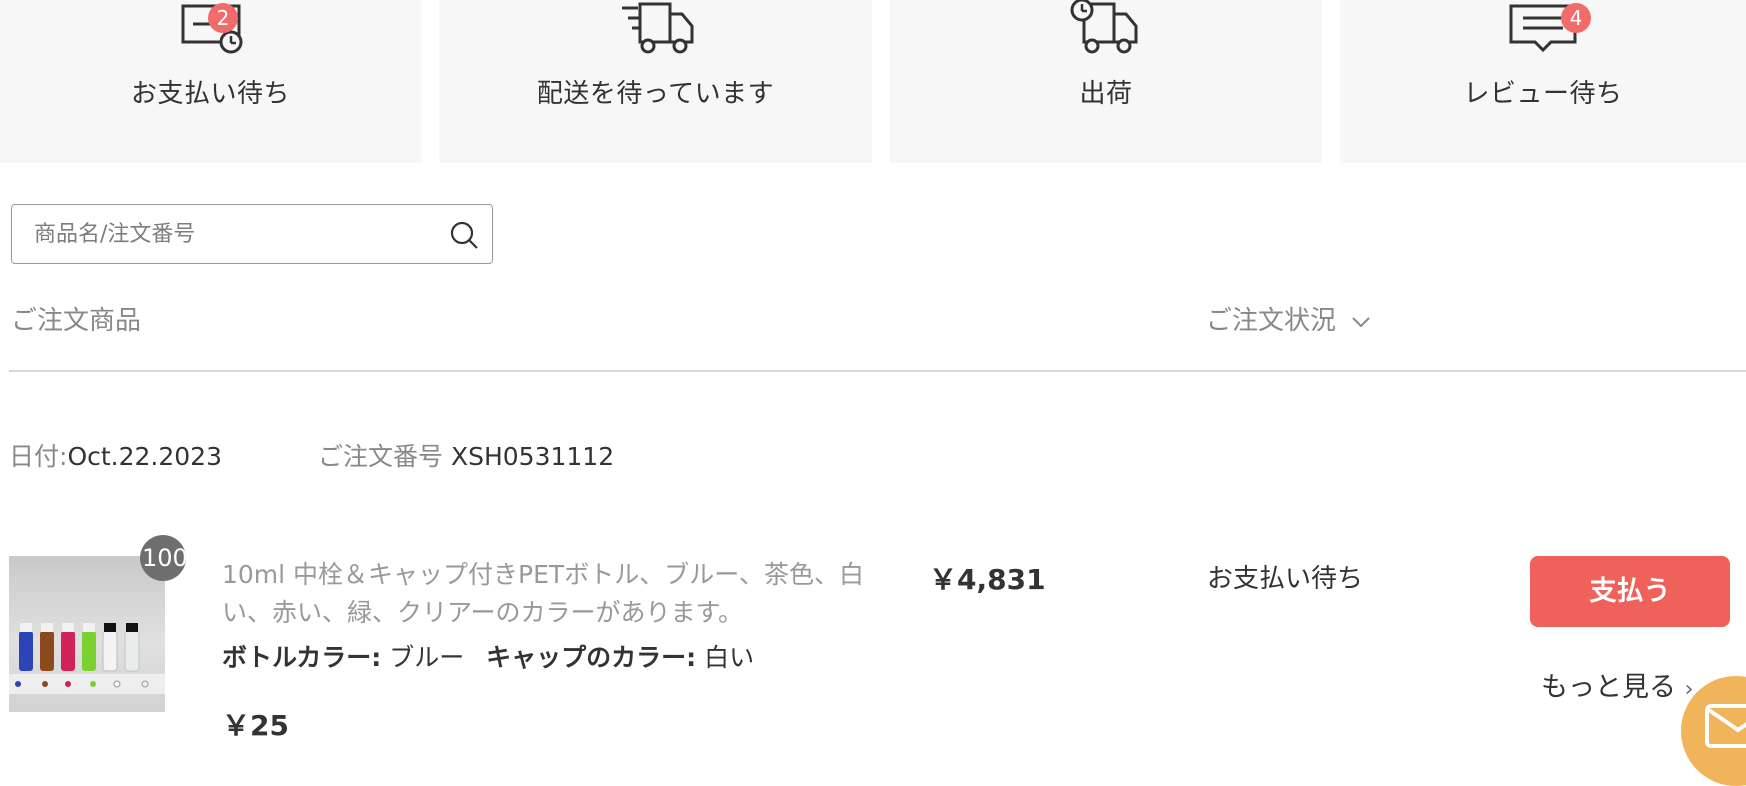 This screenshot has height=786, width=1746. Describe the element at coordinates (657, 28) in the screenshot. I see `delivery-truck-icon` at that location.